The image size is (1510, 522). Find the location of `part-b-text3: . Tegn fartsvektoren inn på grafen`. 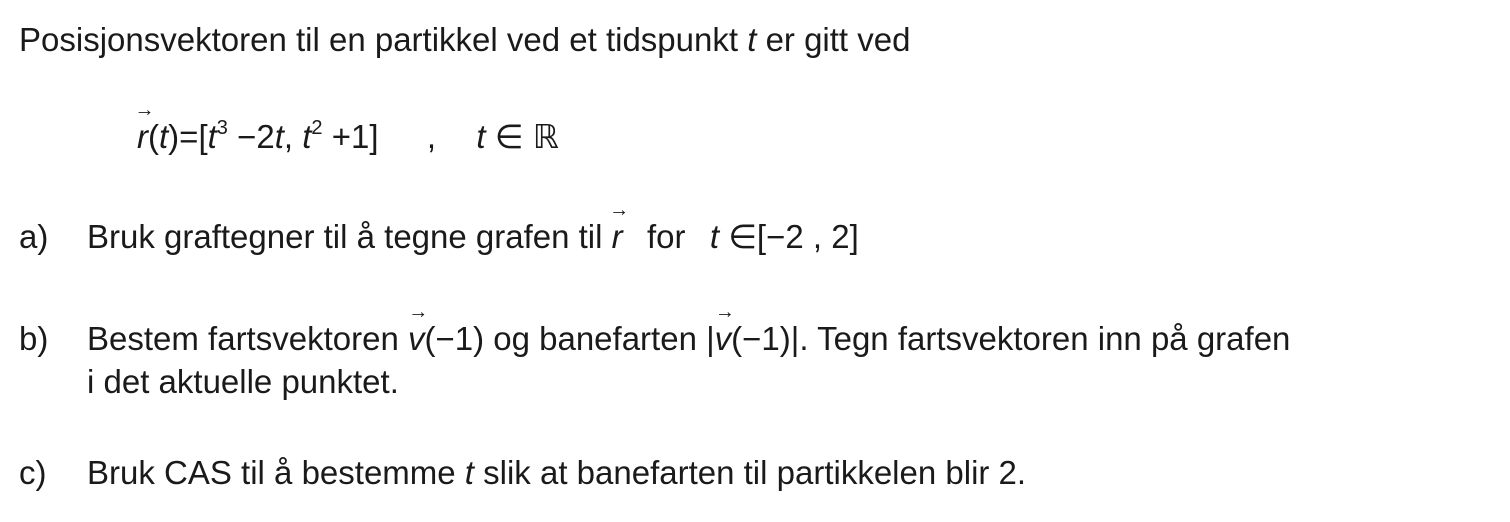

part-b-text3: . Tegn fartsvektoren inn på grafen is located at coordinates (1045, 338).